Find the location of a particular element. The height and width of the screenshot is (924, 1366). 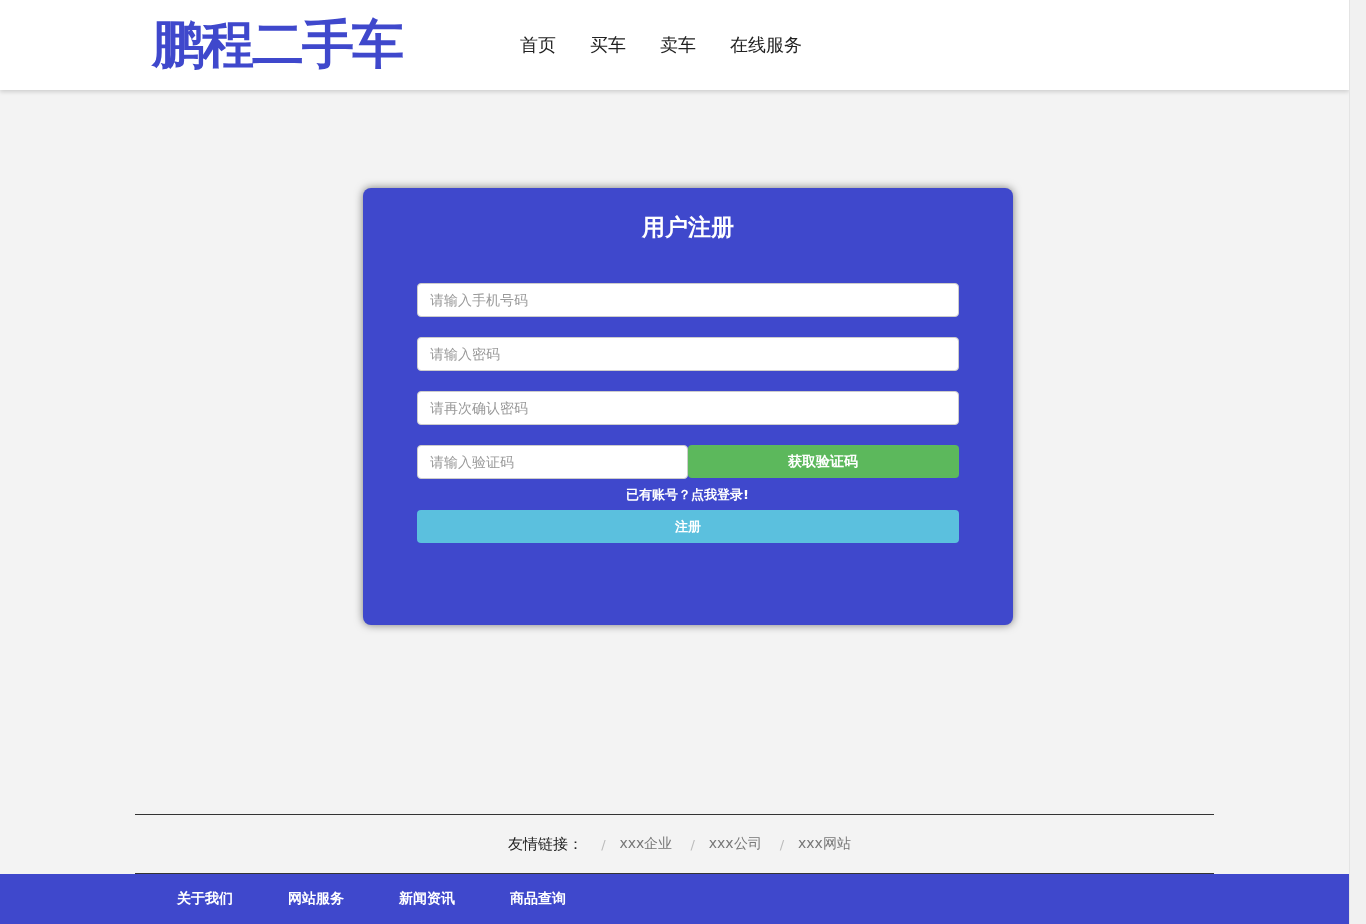

nav-link: 买车 is located at coordinates (608, 45).